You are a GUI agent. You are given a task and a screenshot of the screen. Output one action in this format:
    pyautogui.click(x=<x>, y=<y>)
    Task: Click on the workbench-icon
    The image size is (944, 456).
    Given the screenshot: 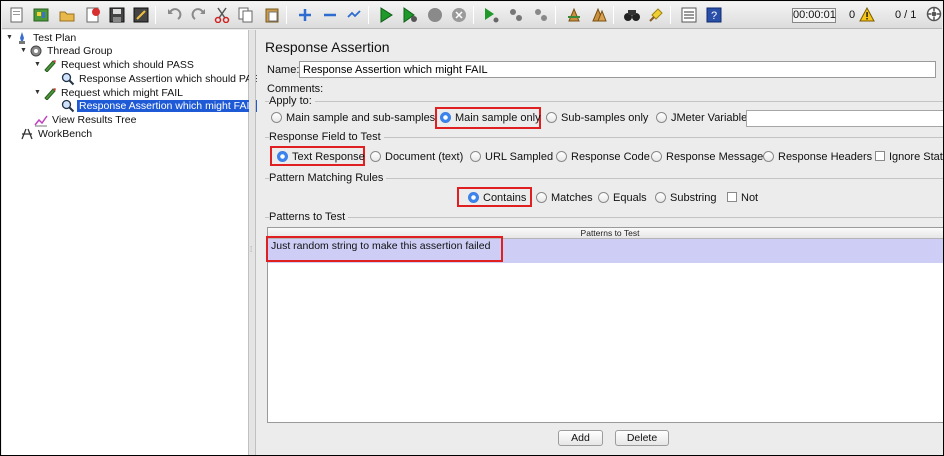 What is the action you would take?
    pyautogui.click(x=27, y=134)
    